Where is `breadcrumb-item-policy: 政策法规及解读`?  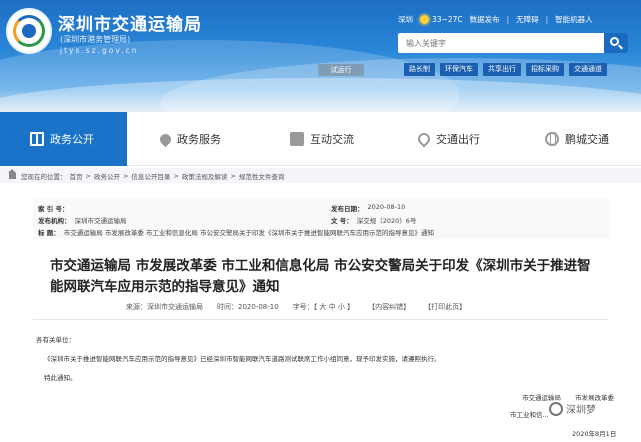 breadcrumb-item-policy: 政策法规及解读 is located at coordinates (205, 176).